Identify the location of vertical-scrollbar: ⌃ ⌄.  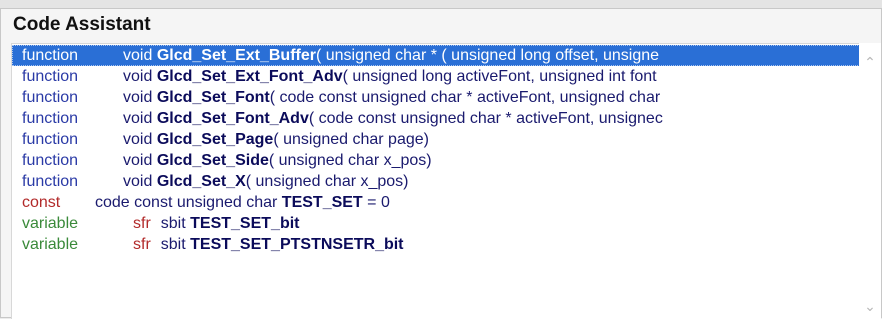
(870, 181).